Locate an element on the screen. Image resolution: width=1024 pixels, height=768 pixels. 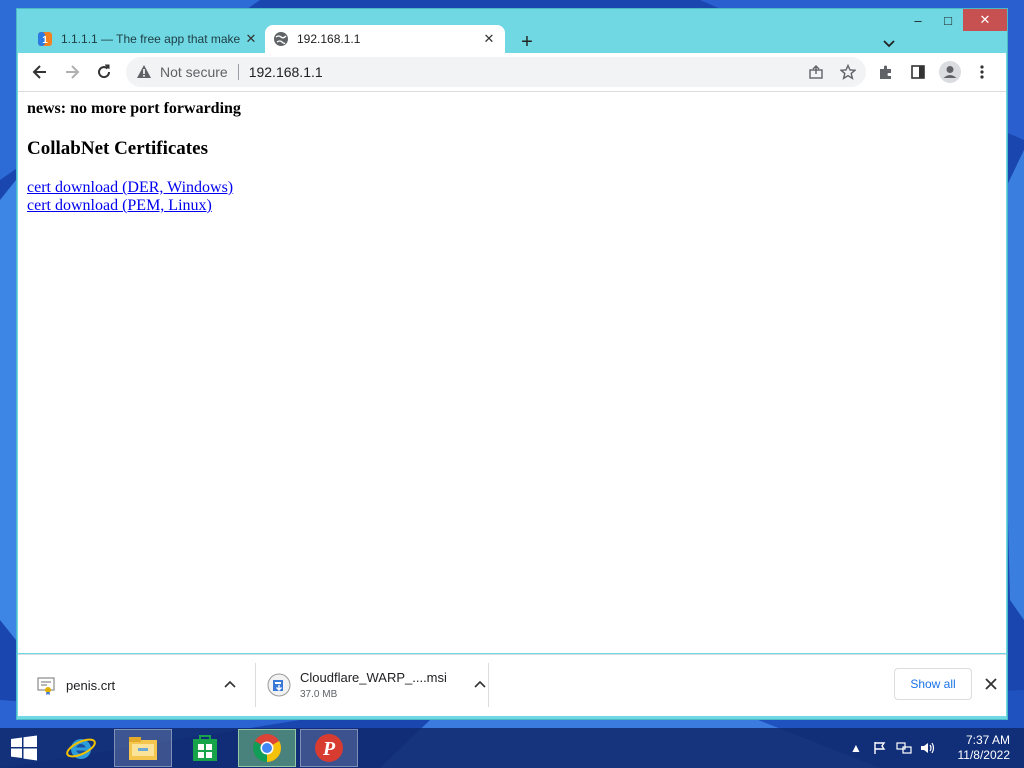
share-button is located at coordinates (816, 72).